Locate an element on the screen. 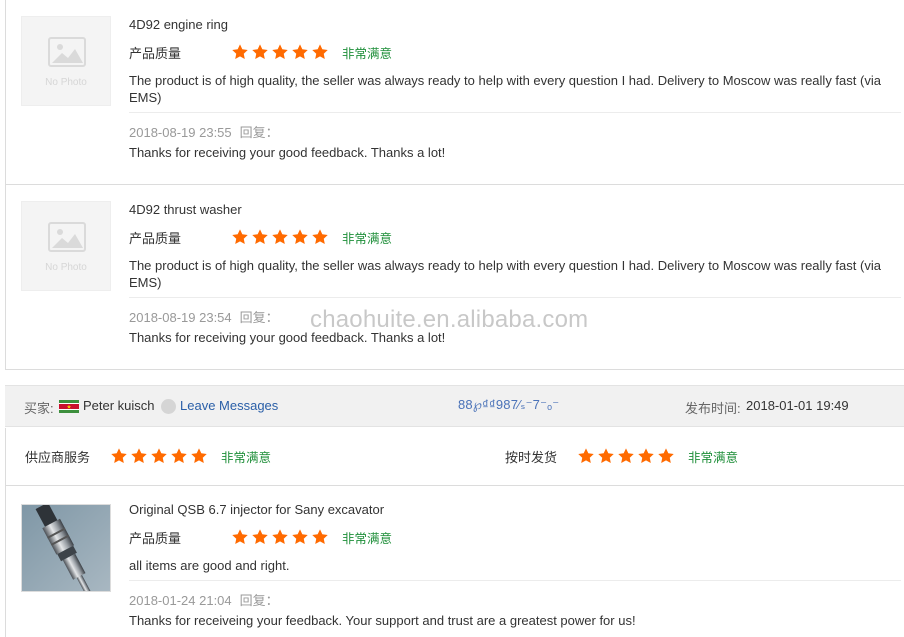  review-date: 2018-08-19 23:54 is located at coordinates (180, 317).